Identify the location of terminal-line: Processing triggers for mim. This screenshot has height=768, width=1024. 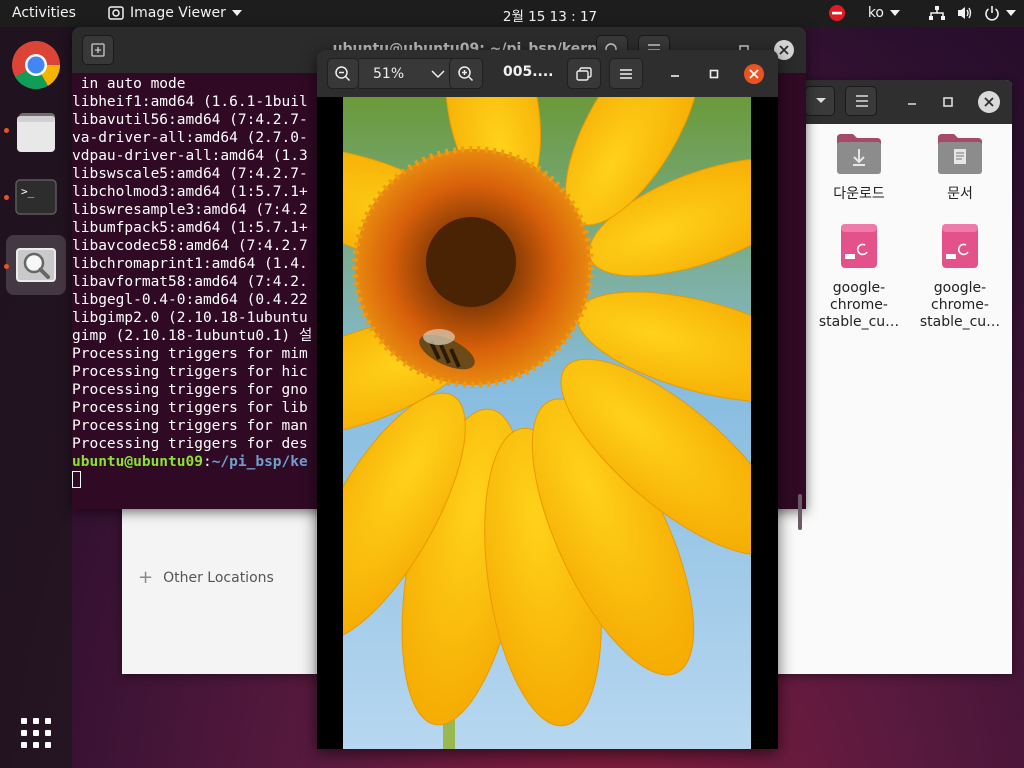
(190, 354).